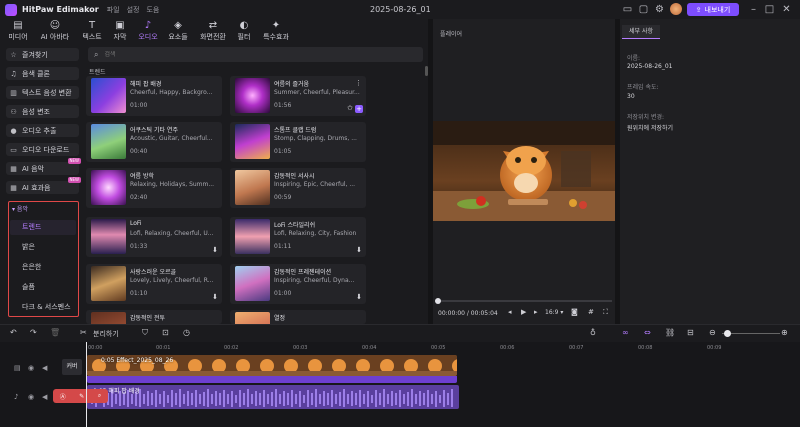 The image size is (800, 427). I want to click on zoom-out-icon: ⊖, so click(712, 332).